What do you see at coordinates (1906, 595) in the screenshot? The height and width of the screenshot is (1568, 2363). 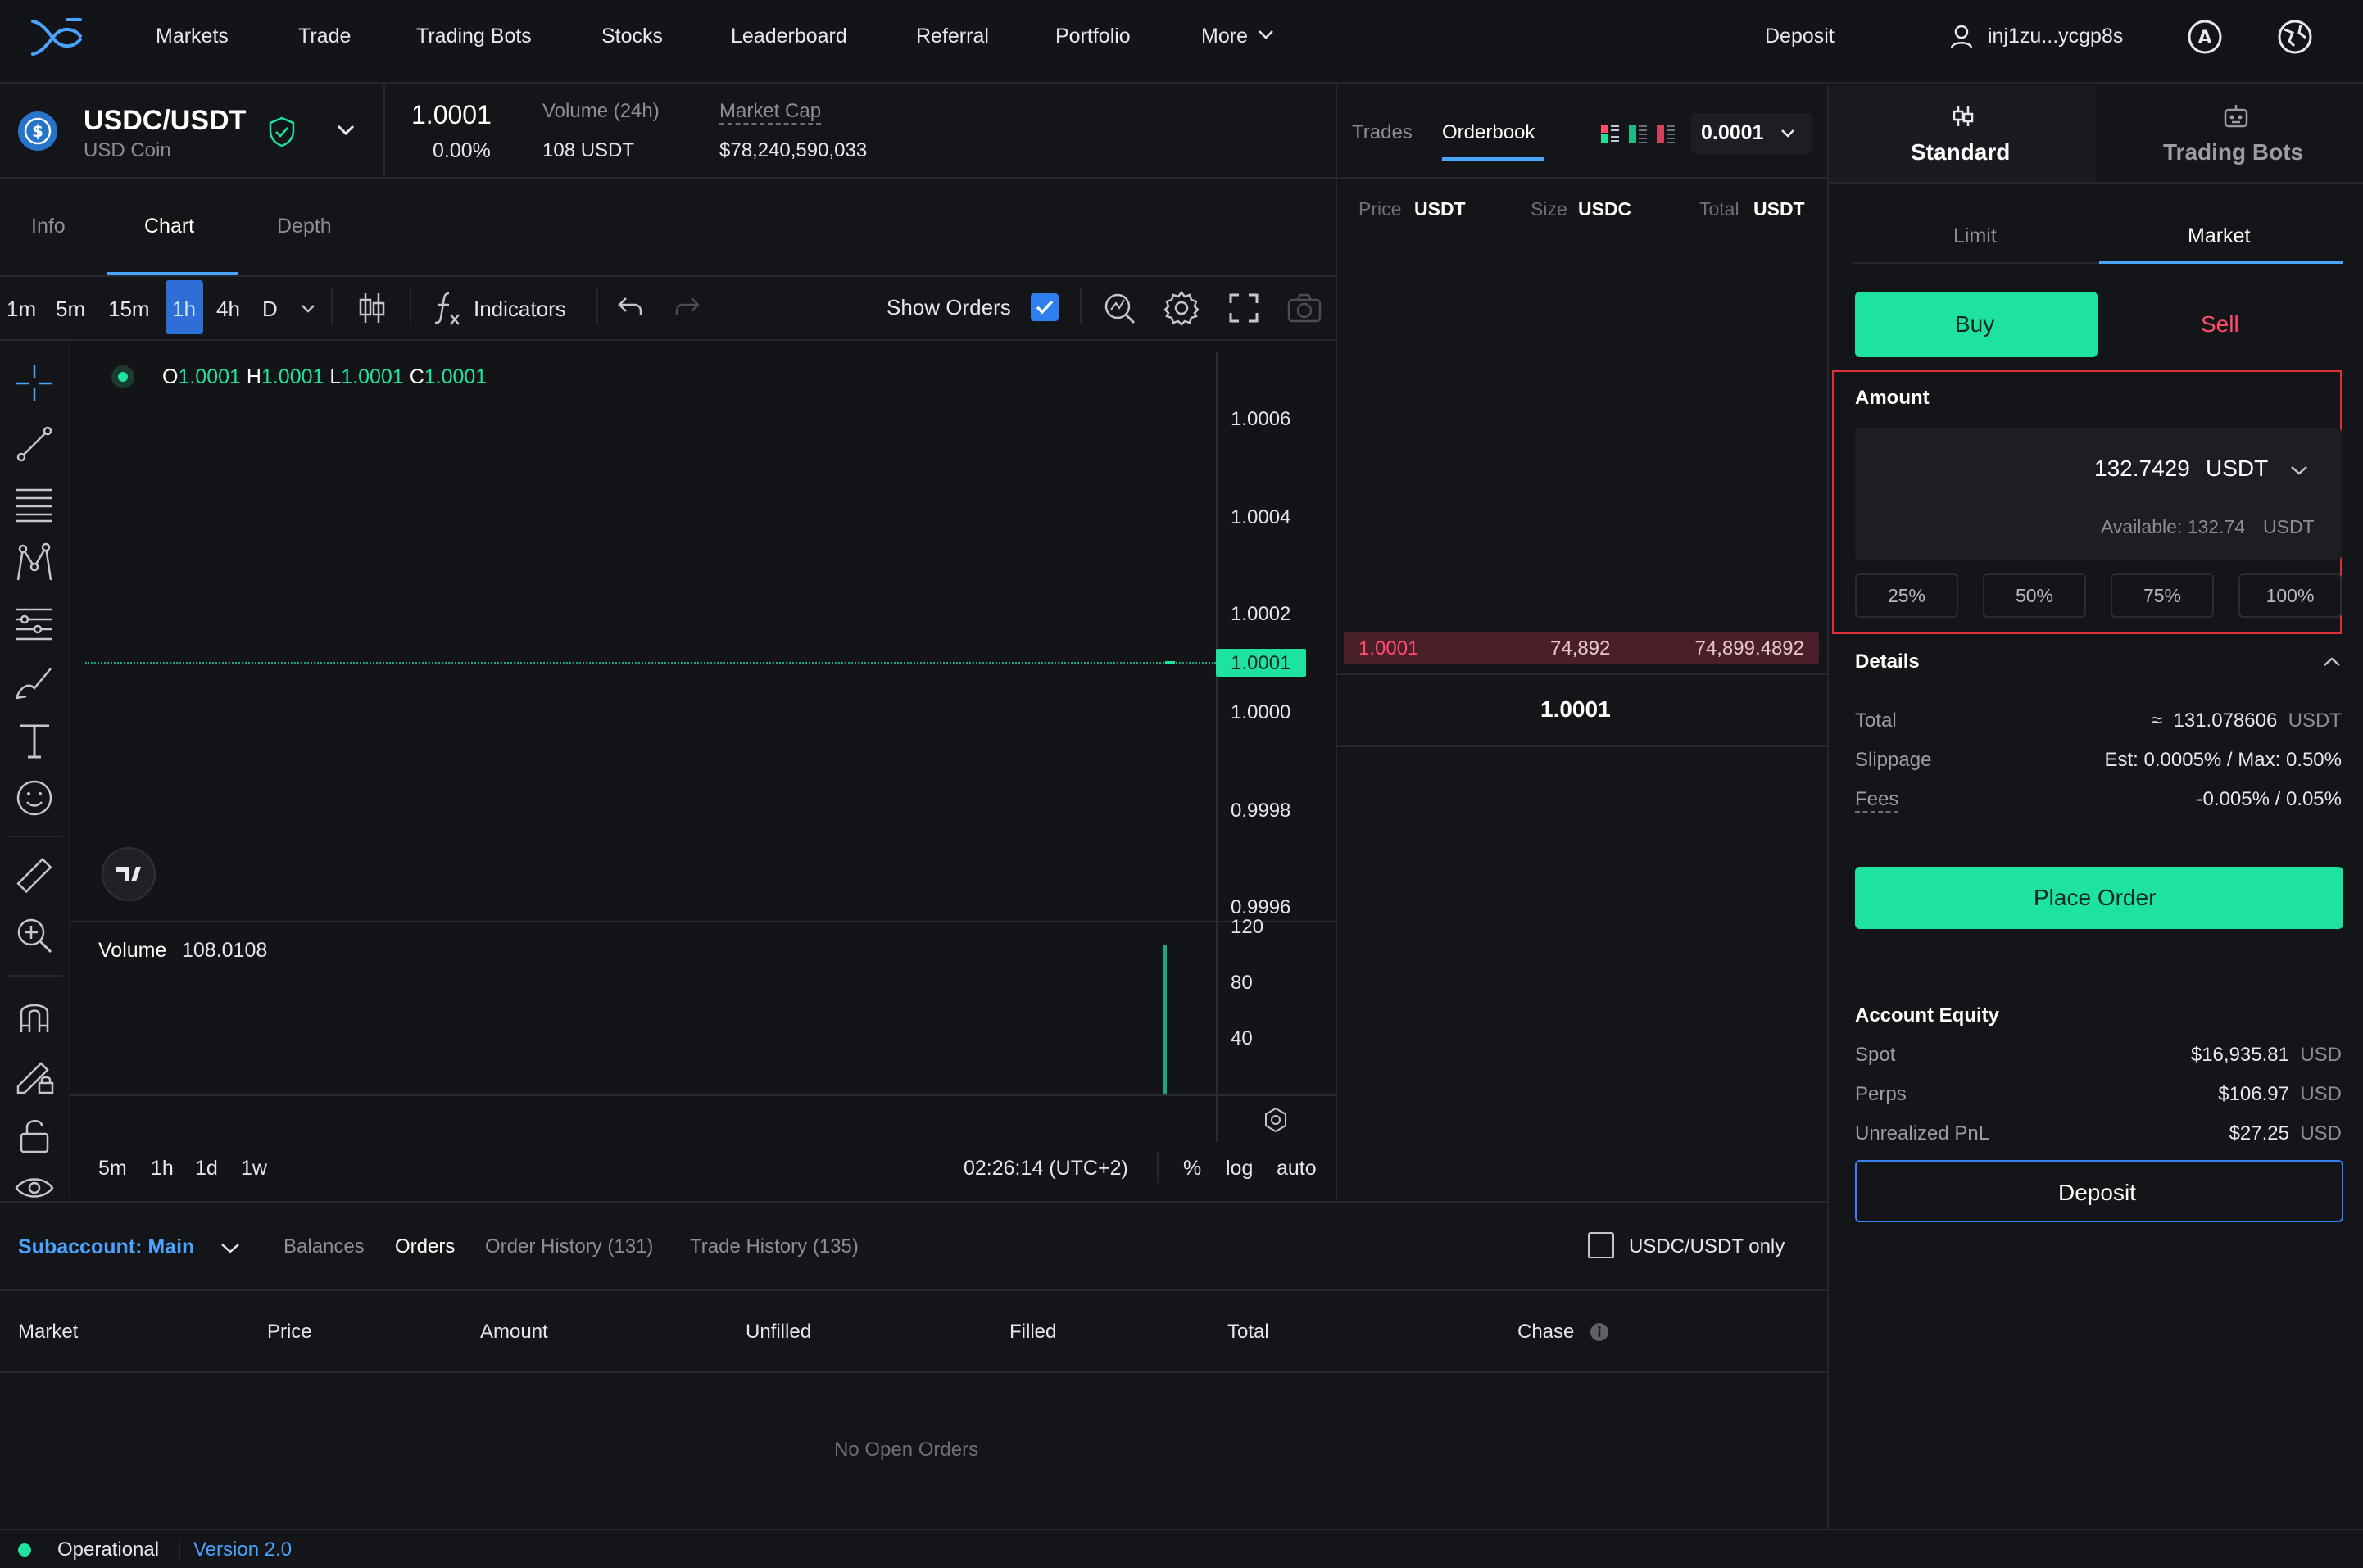 I see `percent-25-button: 25%` at bounding box center [1906, 595].